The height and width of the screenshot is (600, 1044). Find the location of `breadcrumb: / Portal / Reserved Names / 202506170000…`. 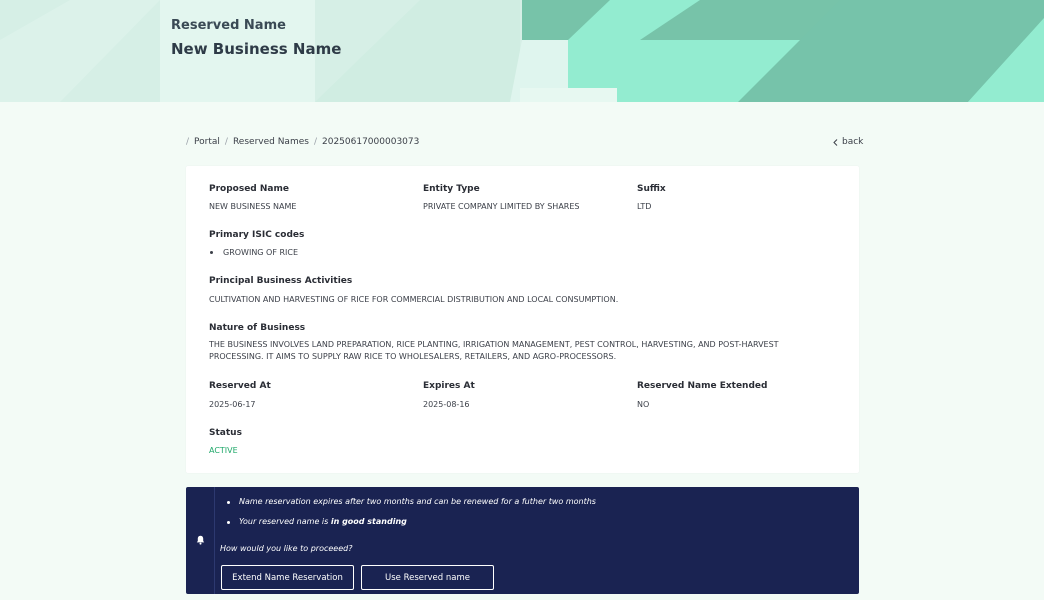

breadcrumb: / Portal / Reserved Names / 202506170000… is located at coordinates (302, 142).